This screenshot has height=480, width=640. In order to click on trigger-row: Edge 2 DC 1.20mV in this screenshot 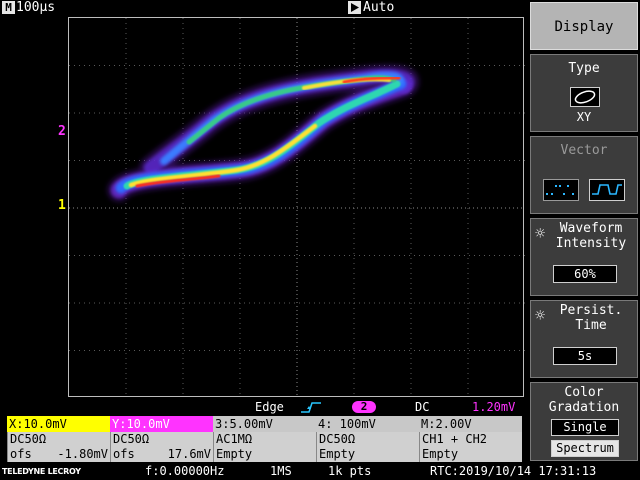, I will do `click(264, 407)`.